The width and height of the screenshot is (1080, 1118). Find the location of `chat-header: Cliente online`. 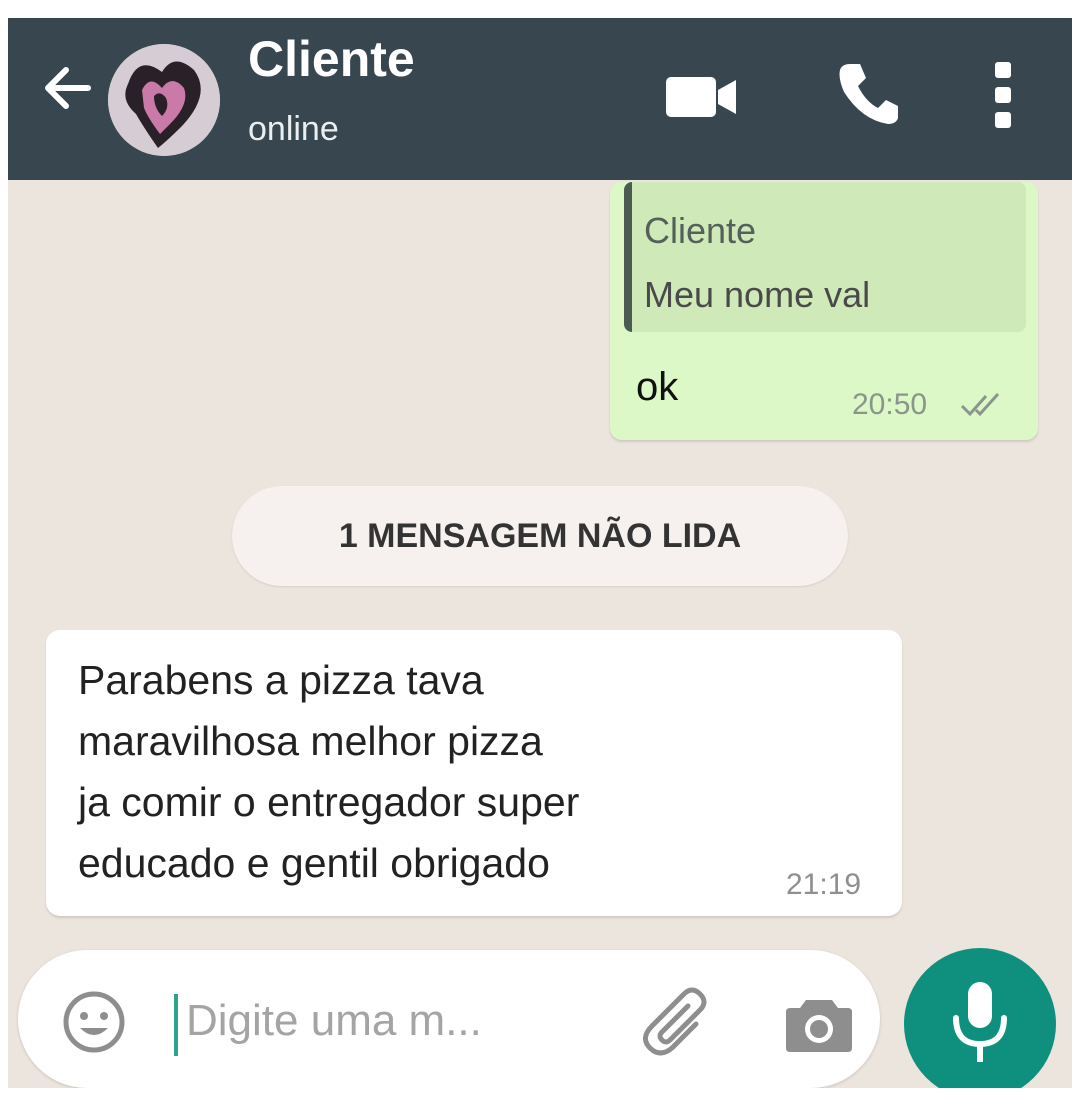

chat-header: Cliente online is located at coordinates (540, 99).